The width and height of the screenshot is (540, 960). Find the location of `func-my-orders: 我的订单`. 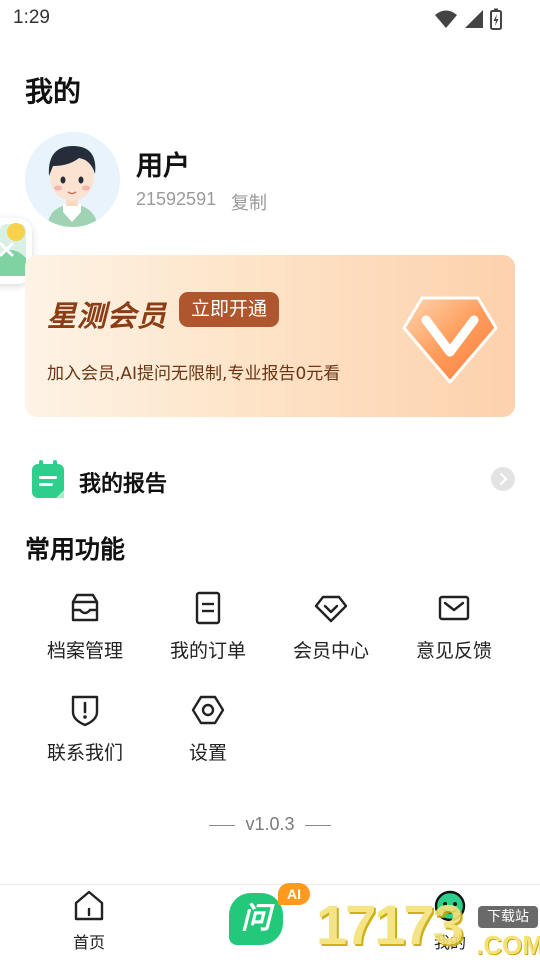

func-my-orders: 我的订单 is located at coordinates (208, 635).